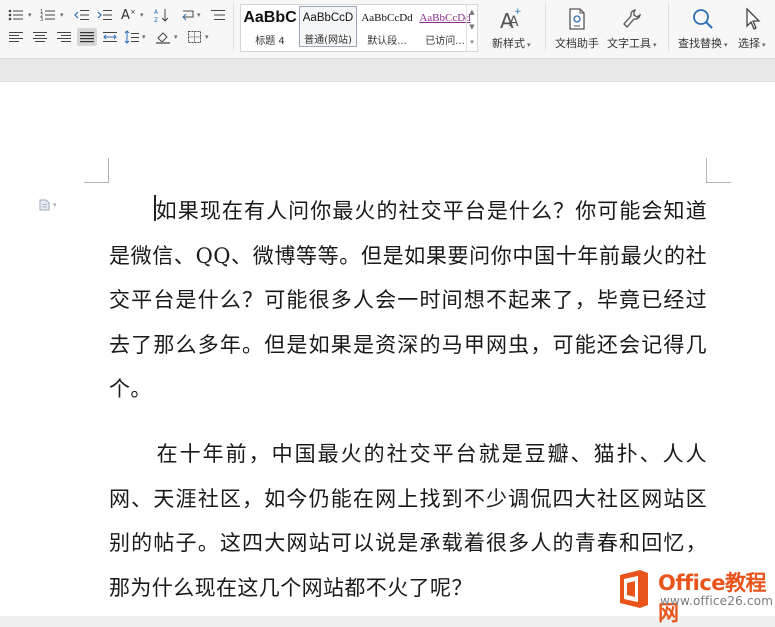  Describe the element at coordinates (632, 18) in the screenshot. I see `wrench-icon` at that location.